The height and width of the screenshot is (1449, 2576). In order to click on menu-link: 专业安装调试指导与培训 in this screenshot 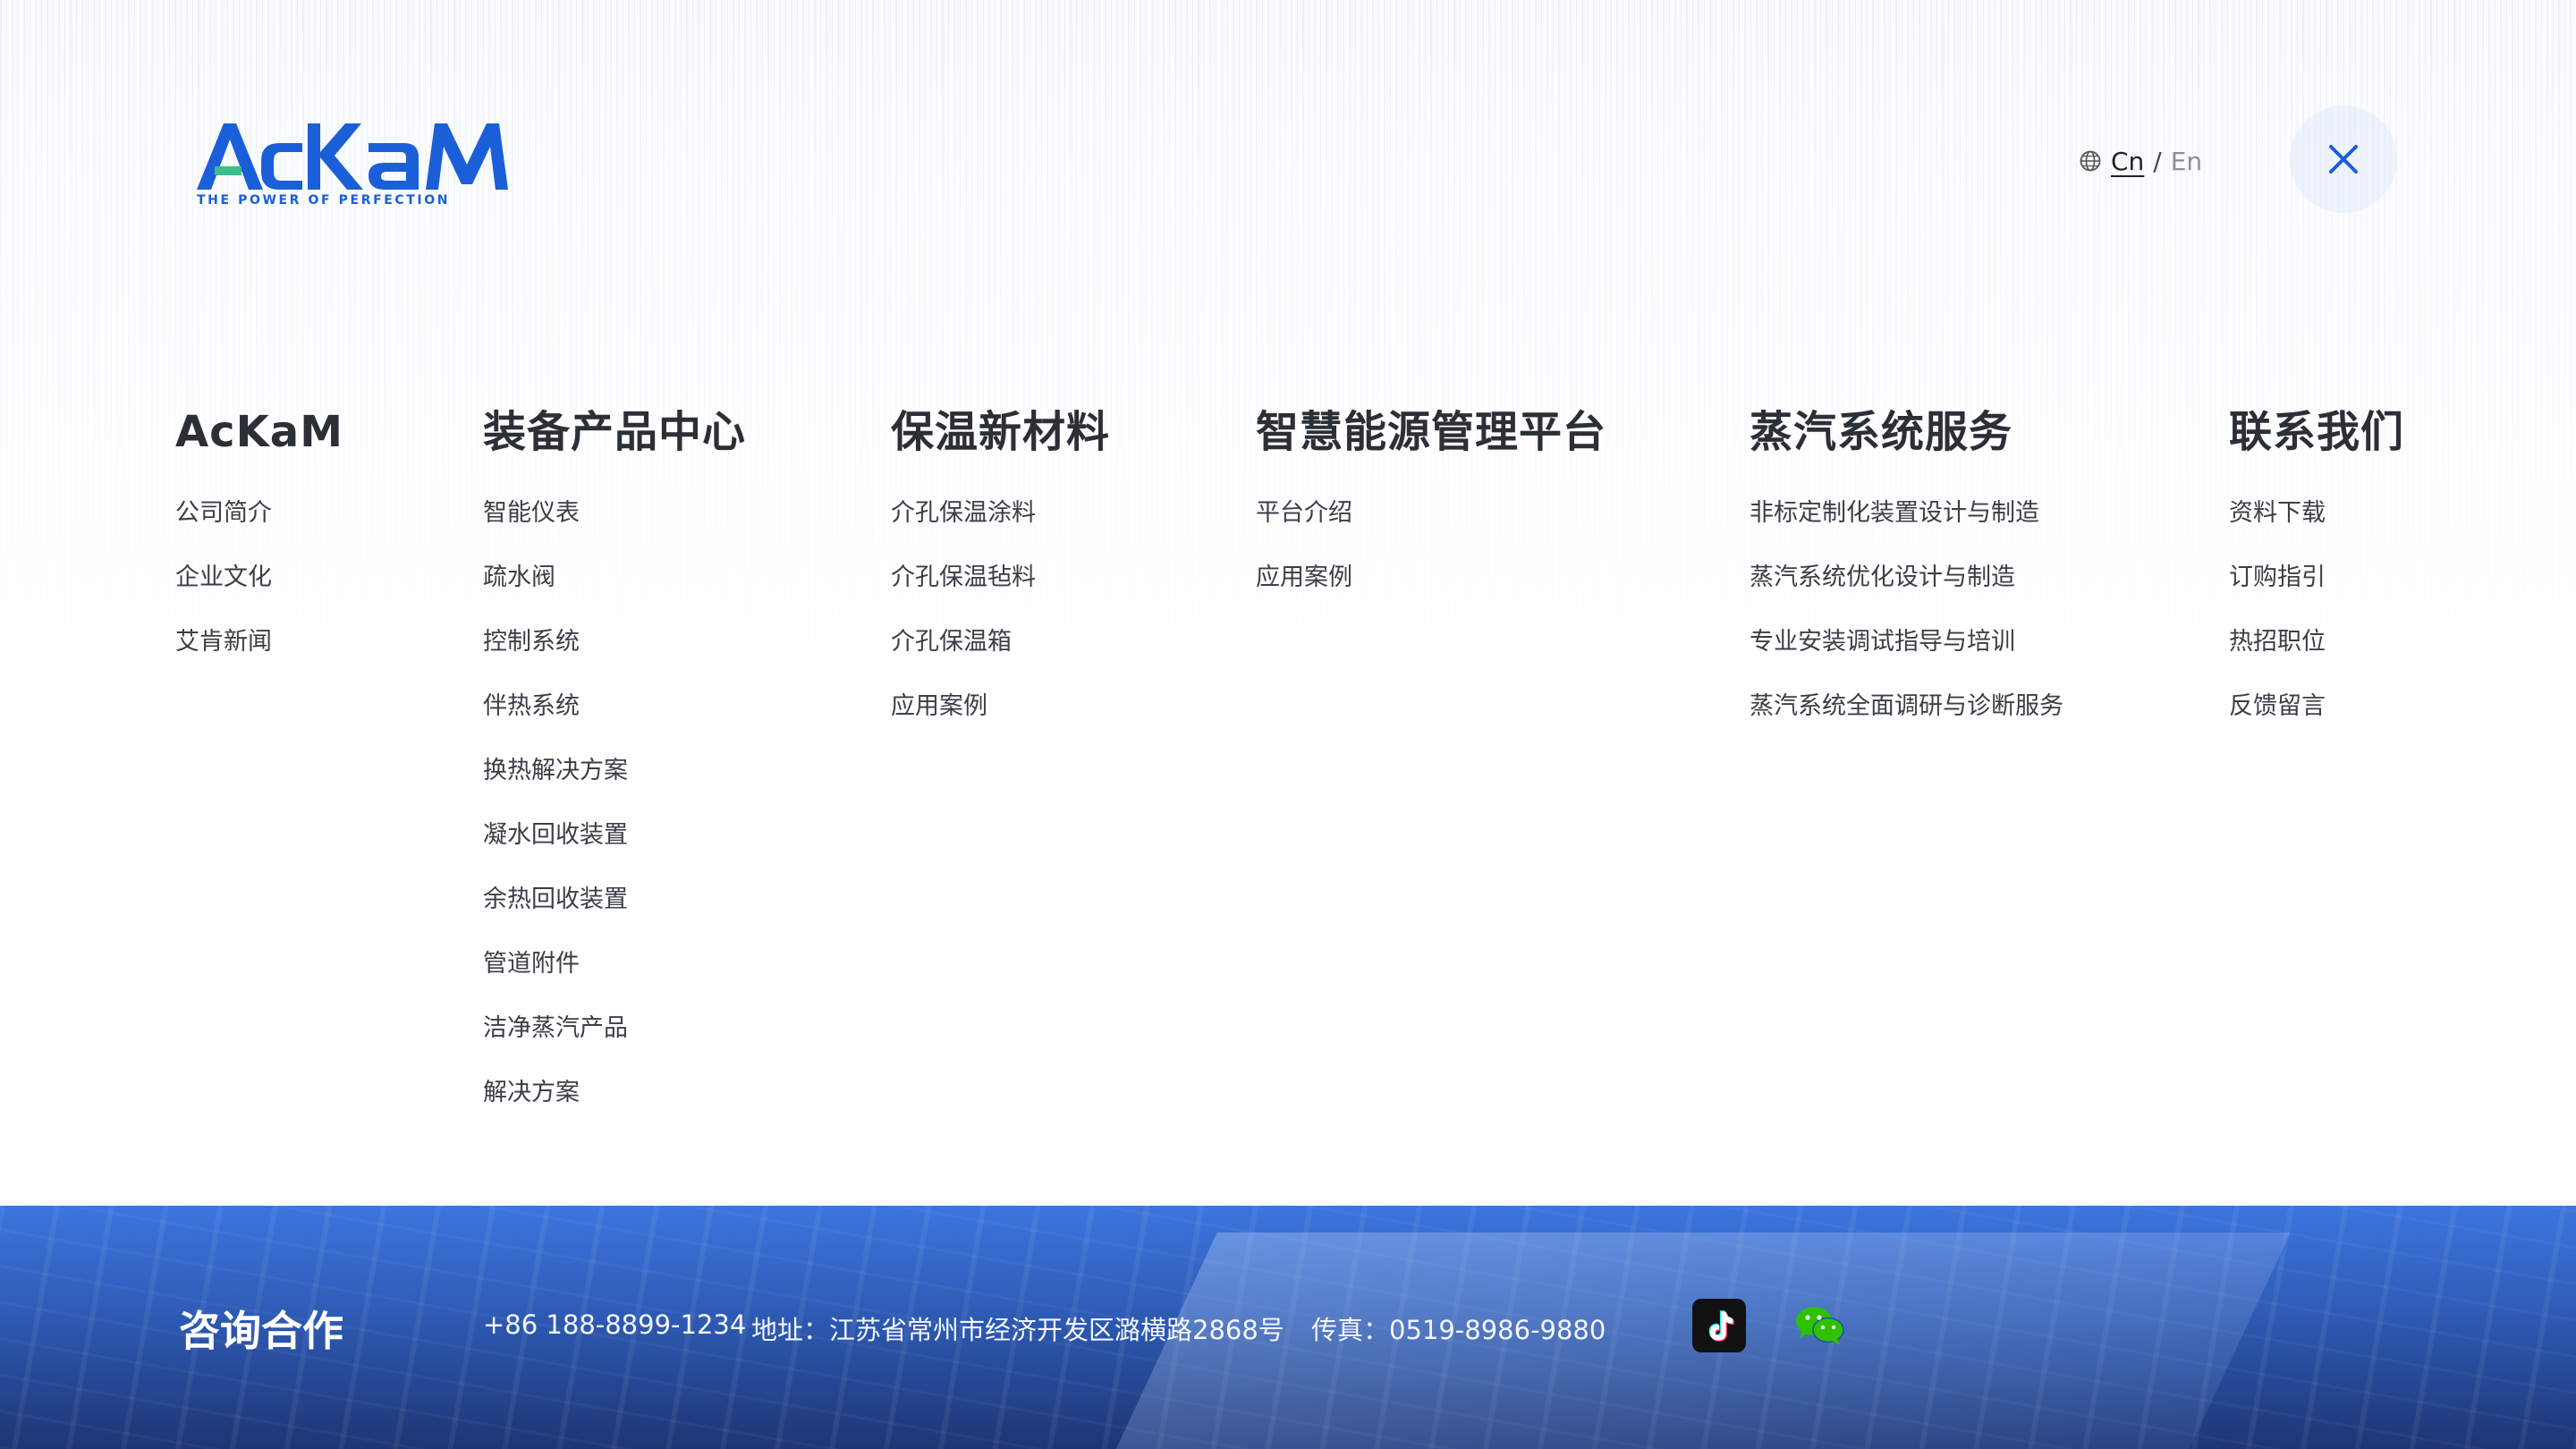, I will do `click(1906, 642)`.